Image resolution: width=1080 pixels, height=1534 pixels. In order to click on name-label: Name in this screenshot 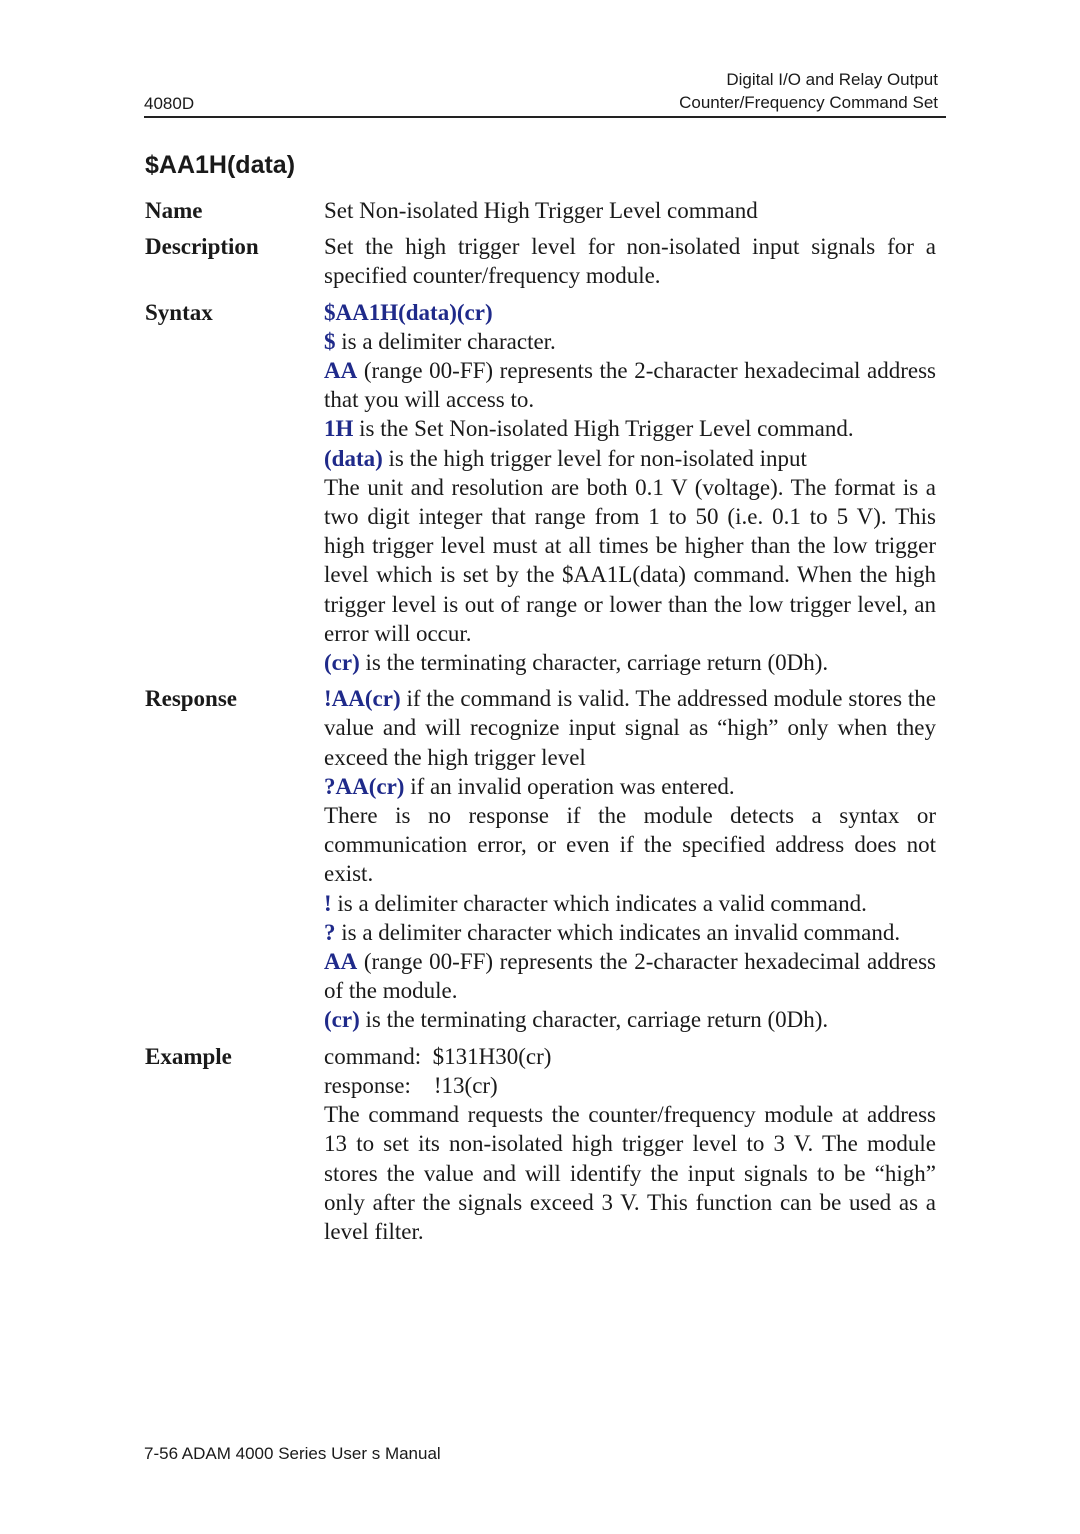, I will do `click(174, 210)`.